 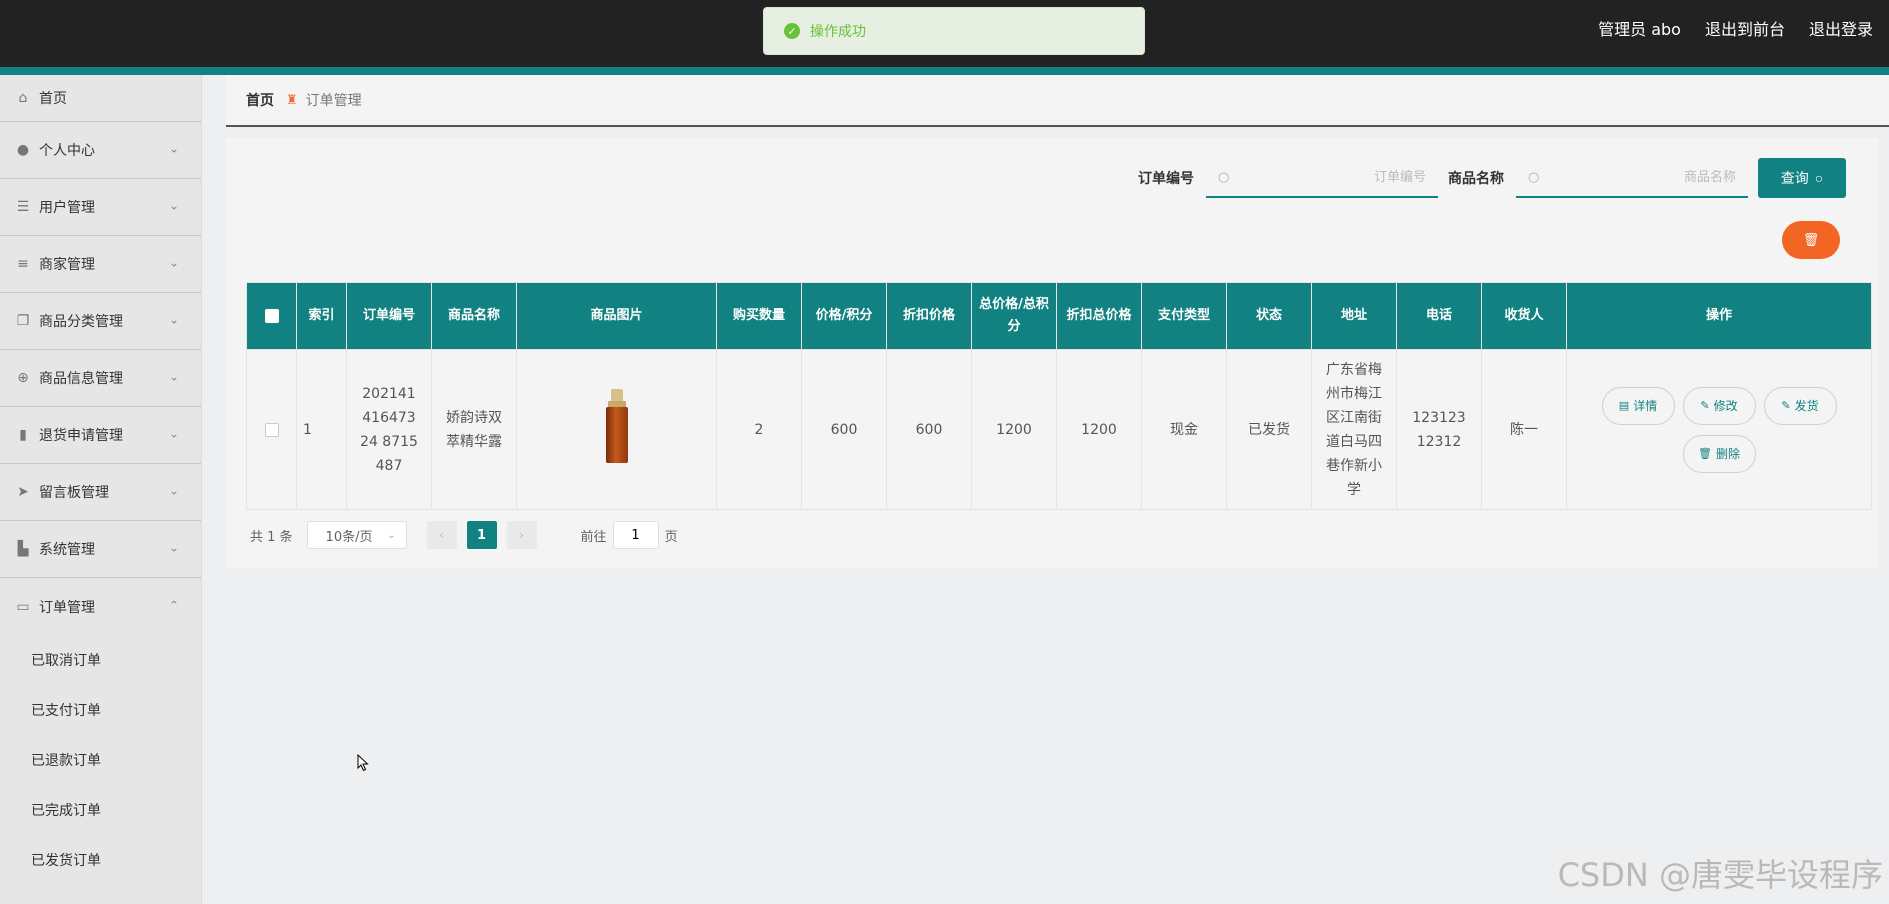 What do you see at coordinates (260, 100) in the screenshot?
I see `breadcrumb-home: 首页` at bounding box center [260, 100].